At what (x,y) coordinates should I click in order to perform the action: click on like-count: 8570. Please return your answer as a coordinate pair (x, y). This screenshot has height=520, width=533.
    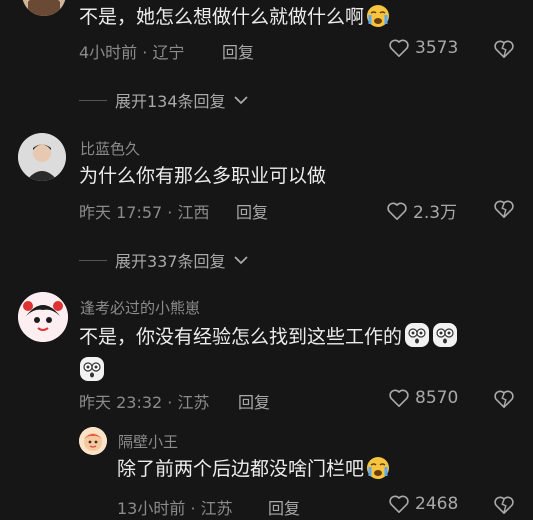
    Looking at the image, I should click on (437, 398).